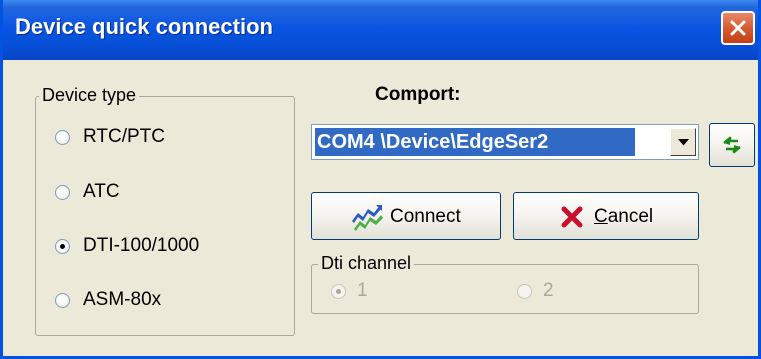 This screenshot has width=761, height=359. What do you see at coordinates (601, 216) in the screenshot?
I see `cancel-mnemonic: C` at bounding box center [601, 216].